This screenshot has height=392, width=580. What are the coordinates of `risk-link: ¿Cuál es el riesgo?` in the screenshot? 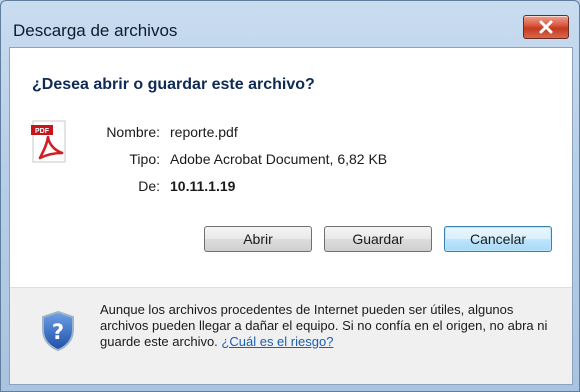 It's located at (277, 341).